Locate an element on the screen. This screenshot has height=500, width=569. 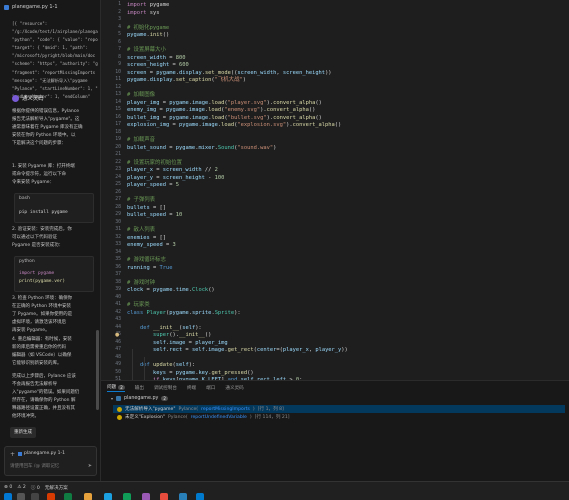
other-count: ⓘ 0 is located at coordinates (35, 488).